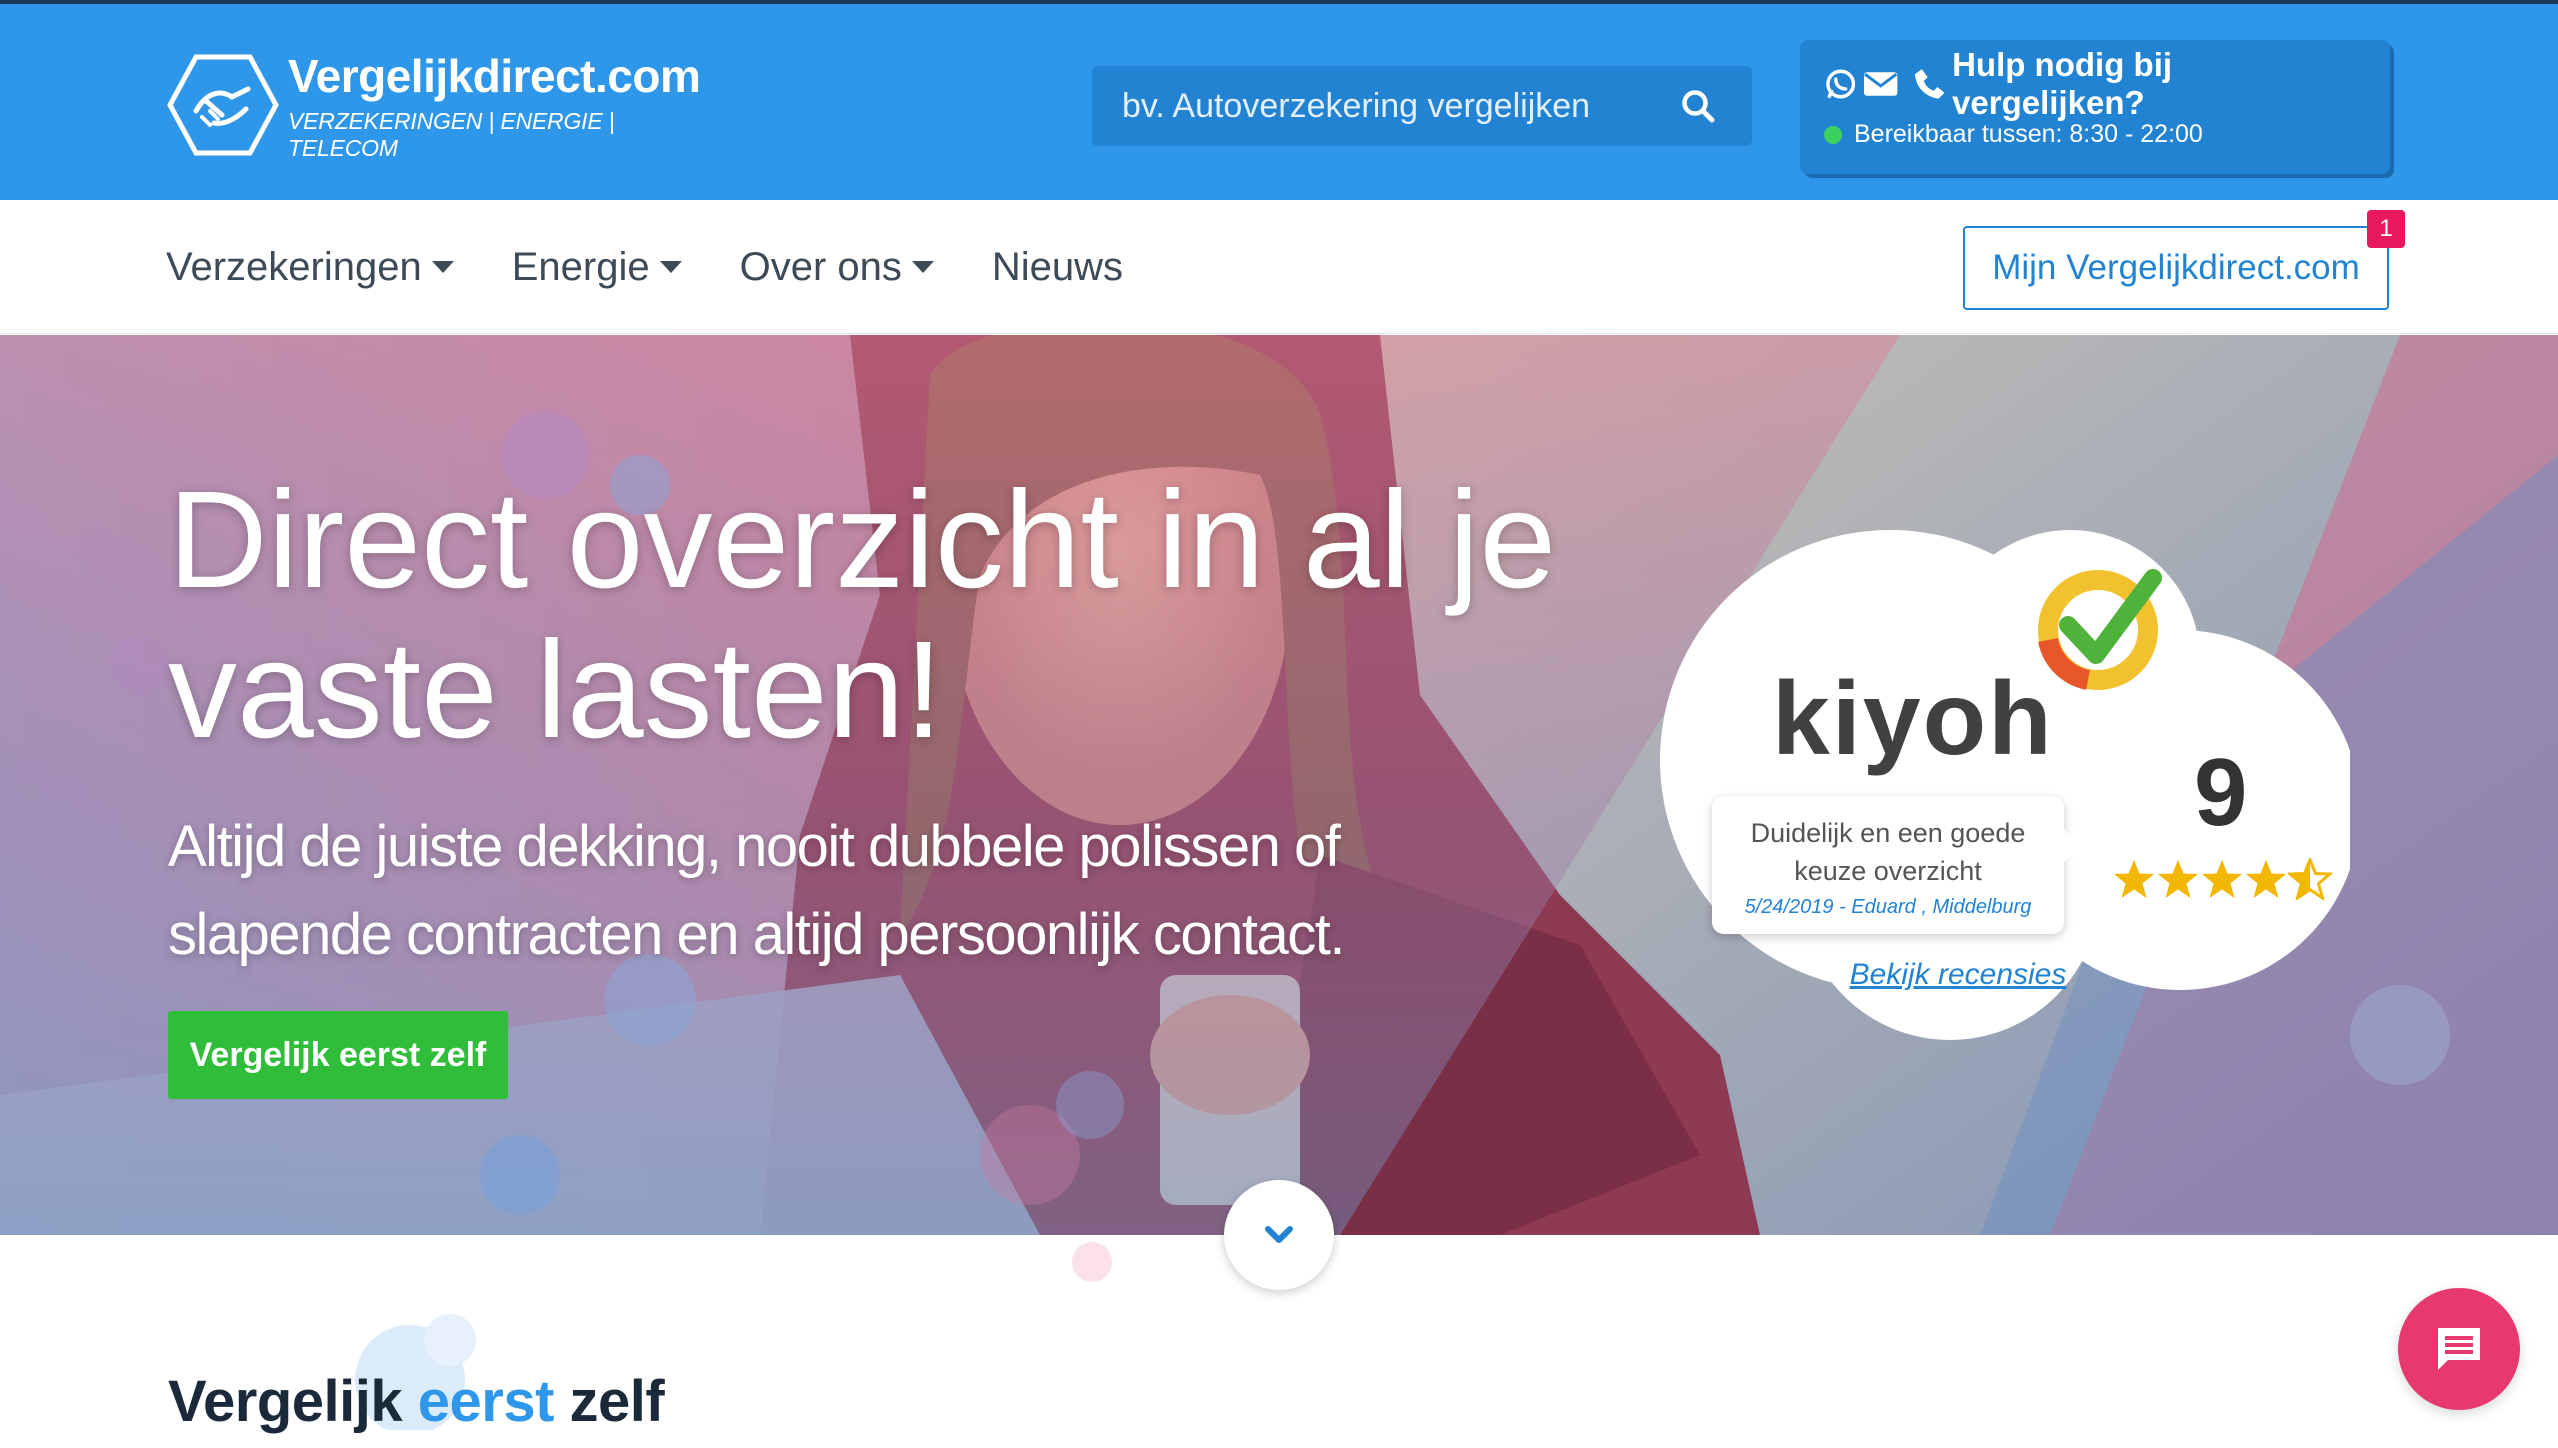  Describe the element at coordinates (2310, 879) in the screenshot. I see `star-half-icon` at that location.